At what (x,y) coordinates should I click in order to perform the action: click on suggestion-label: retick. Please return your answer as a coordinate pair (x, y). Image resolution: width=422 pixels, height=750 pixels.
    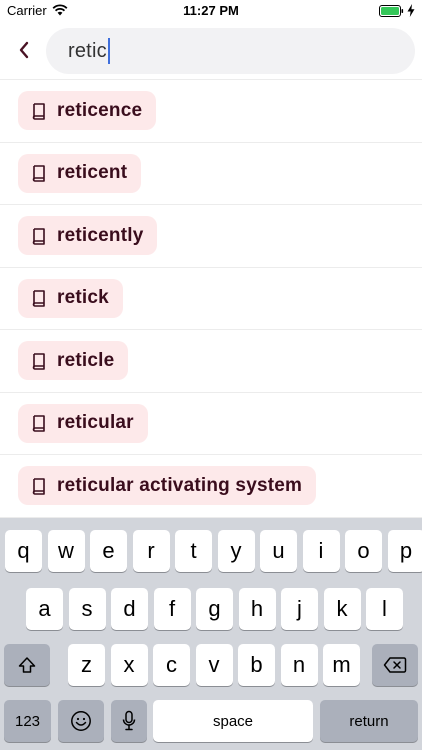
    Looking at the image, I should click on (83, 298).